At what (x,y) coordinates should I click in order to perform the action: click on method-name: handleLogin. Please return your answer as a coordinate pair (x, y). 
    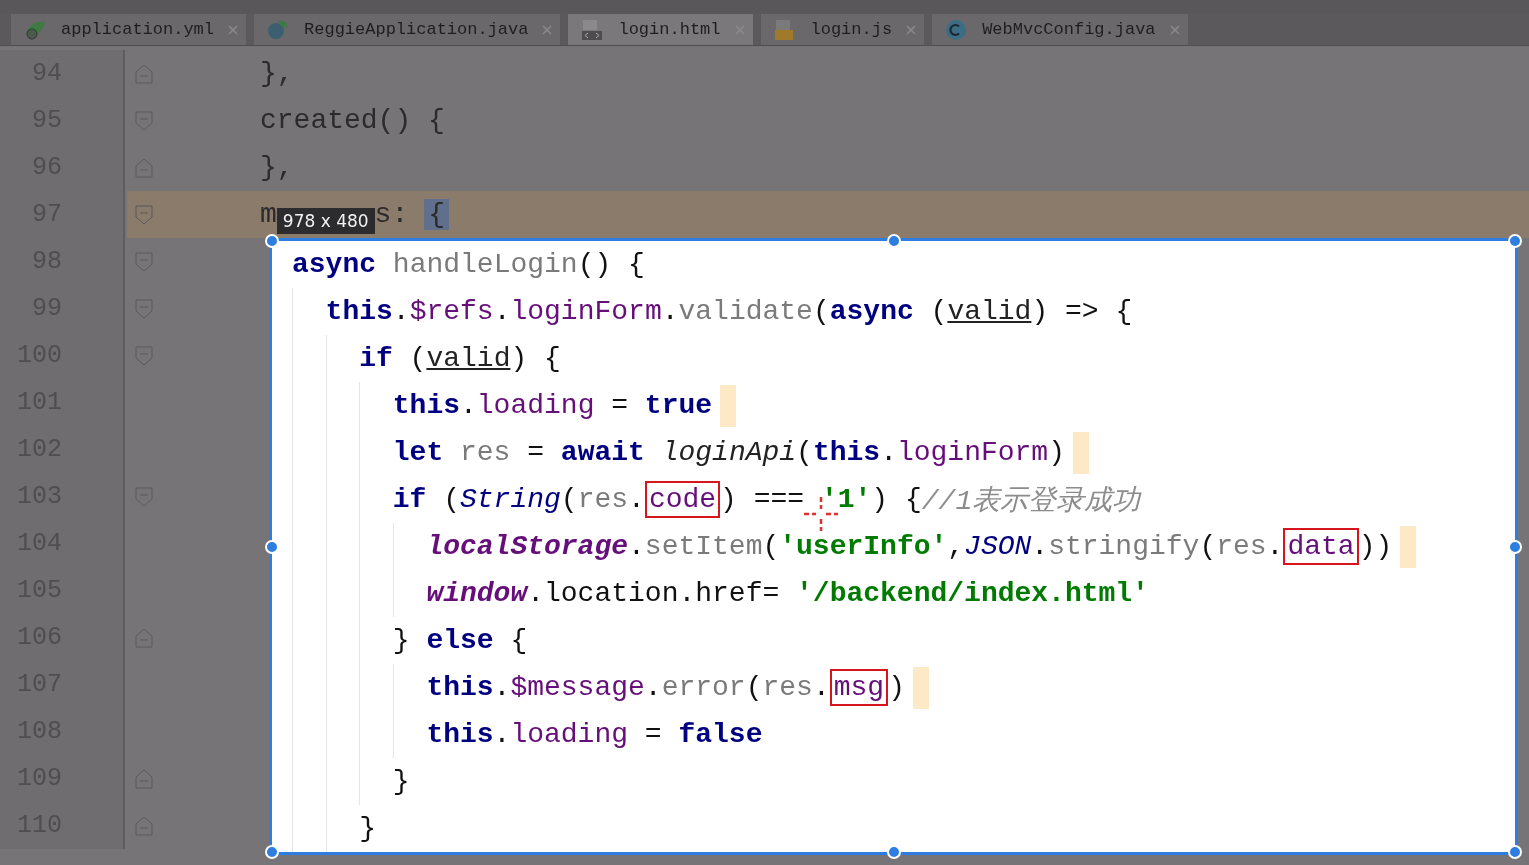
    Looking at the image, I should click on (485, 264).